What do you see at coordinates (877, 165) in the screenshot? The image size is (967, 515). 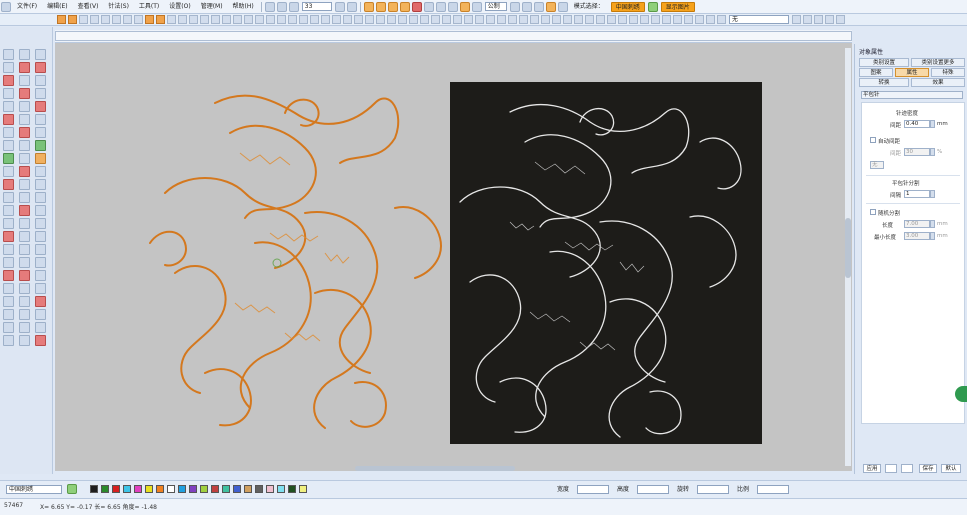 I see `extra-select: 无` at bounding box center [877, 165].